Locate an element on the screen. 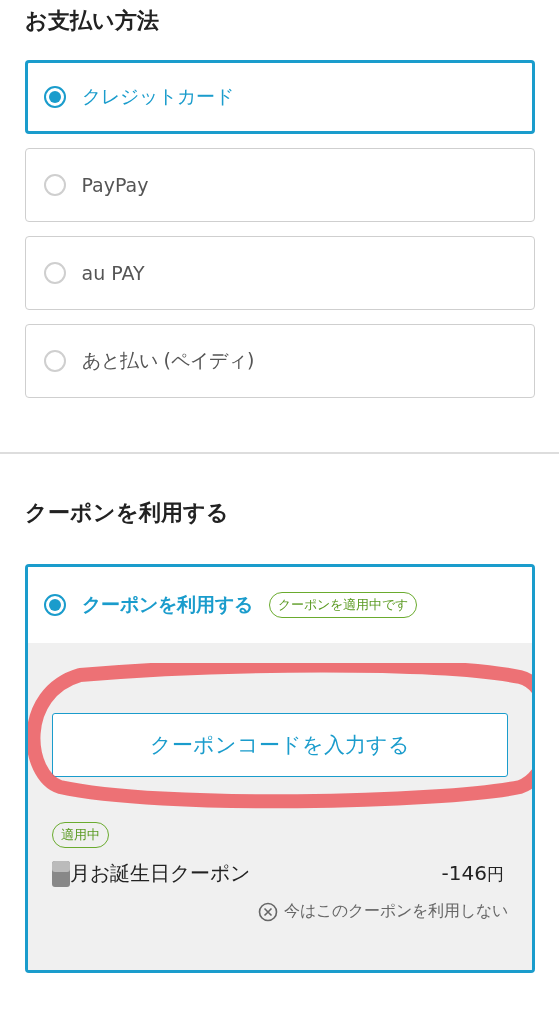 This screenshot has height=1024, width=559. payment-option: クレジットカード is located at coordinates (280, 97).